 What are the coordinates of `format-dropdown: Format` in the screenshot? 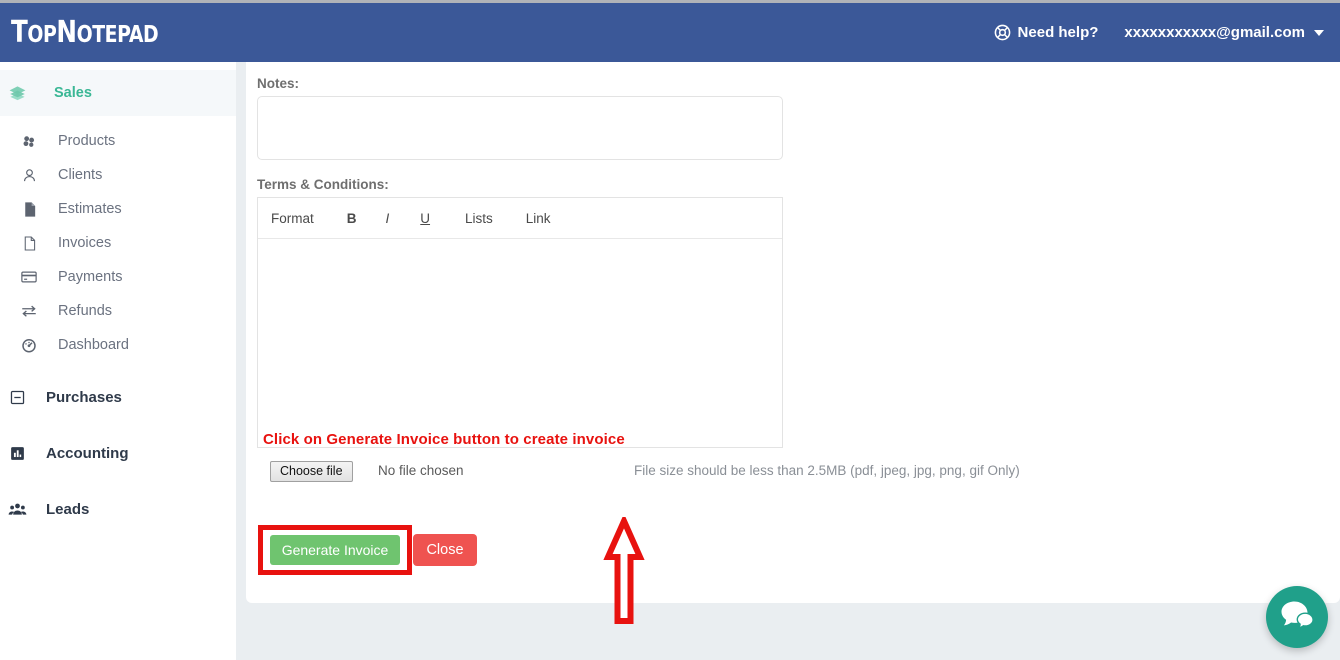 It's located at (304, 218).